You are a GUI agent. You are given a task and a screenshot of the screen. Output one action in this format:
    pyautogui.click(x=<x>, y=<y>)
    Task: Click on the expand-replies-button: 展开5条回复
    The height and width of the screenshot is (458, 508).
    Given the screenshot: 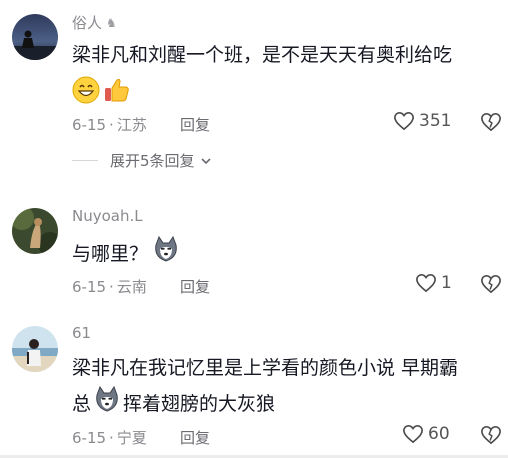 What is the action you would take?
    pyautogui.click(x=142, y=160)
    